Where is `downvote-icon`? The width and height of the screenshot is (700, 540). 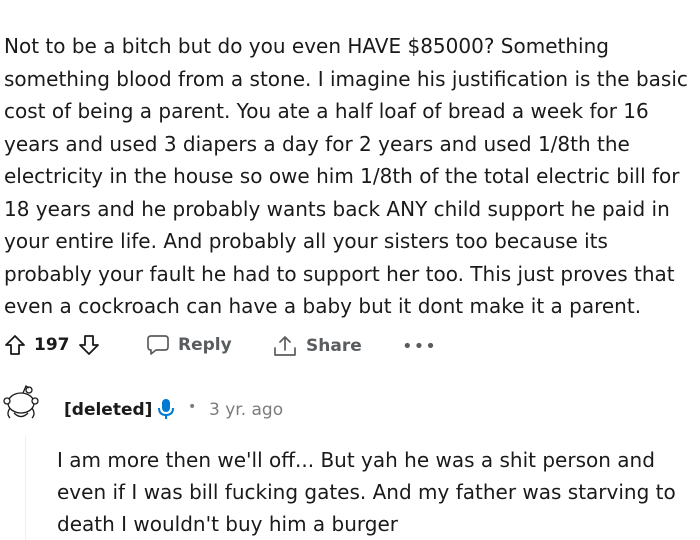
downvote-icon is located at coordinates (89, 345).